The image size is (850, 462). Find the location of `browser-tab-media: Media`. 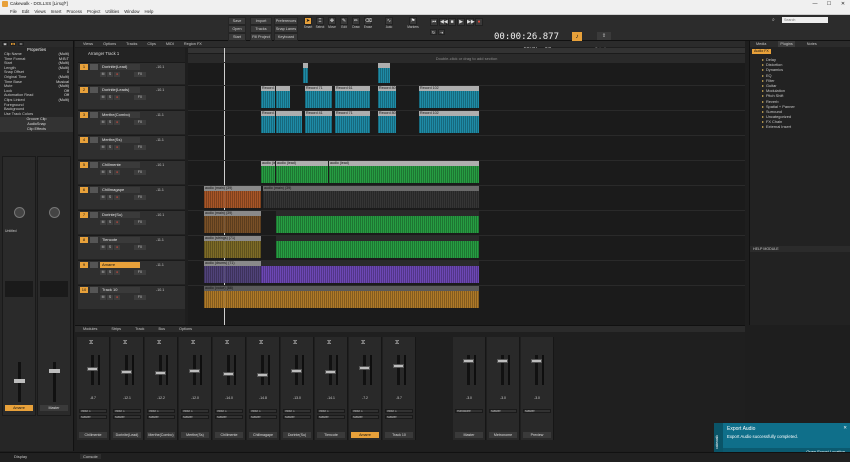

browser-tab-media: Media is located at coordinates (761, 44).